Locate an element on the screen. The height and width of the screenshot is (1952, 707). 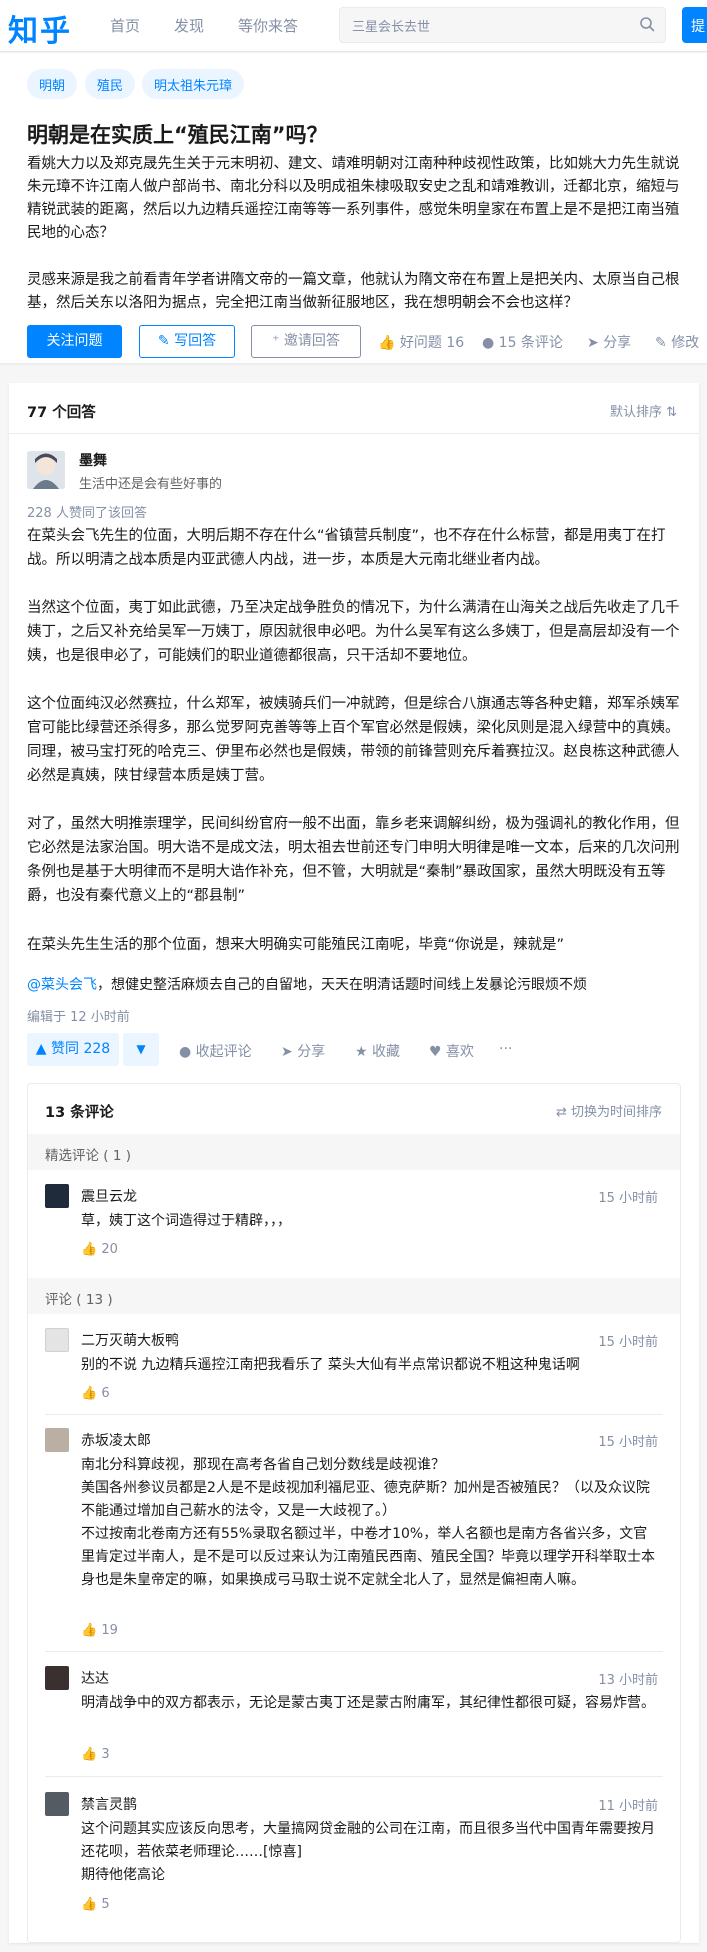
like-label: 喜欢 is located at coordinates (460, 1052).